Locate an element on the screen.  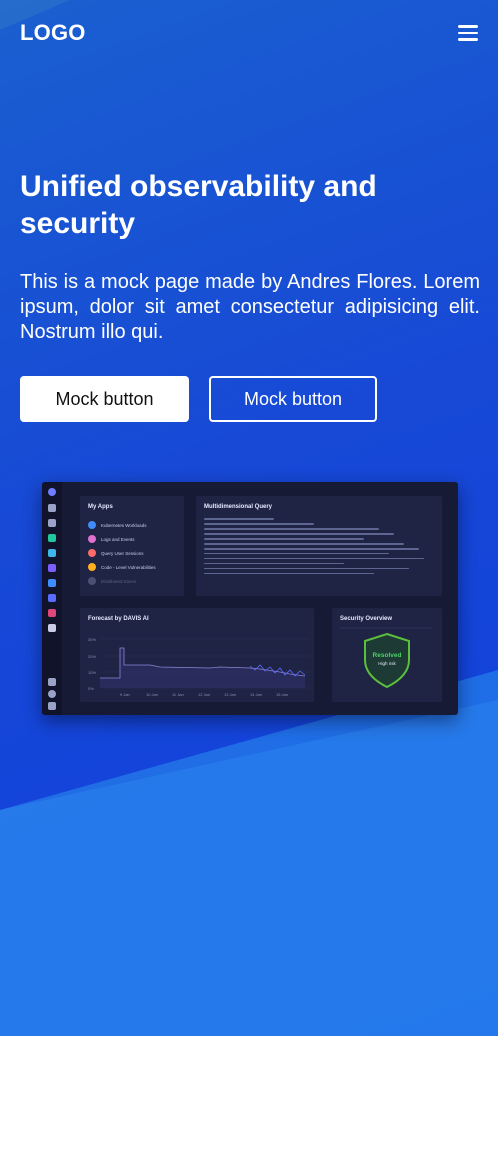
vulnerabilities-icon is located at coordinates (92, 567).